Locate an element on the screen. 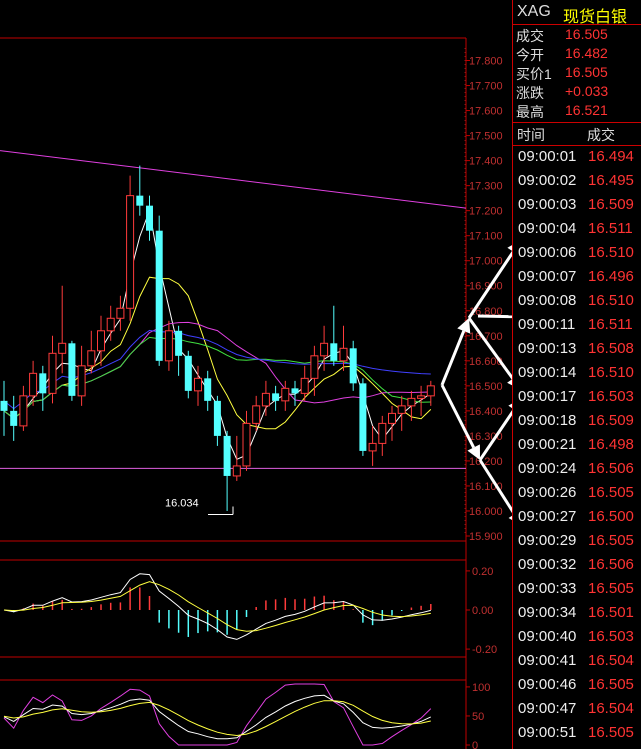 The height and width of the screenshot is (749, 641). quote-label: 买价1 is located at coordinates (534, 74).